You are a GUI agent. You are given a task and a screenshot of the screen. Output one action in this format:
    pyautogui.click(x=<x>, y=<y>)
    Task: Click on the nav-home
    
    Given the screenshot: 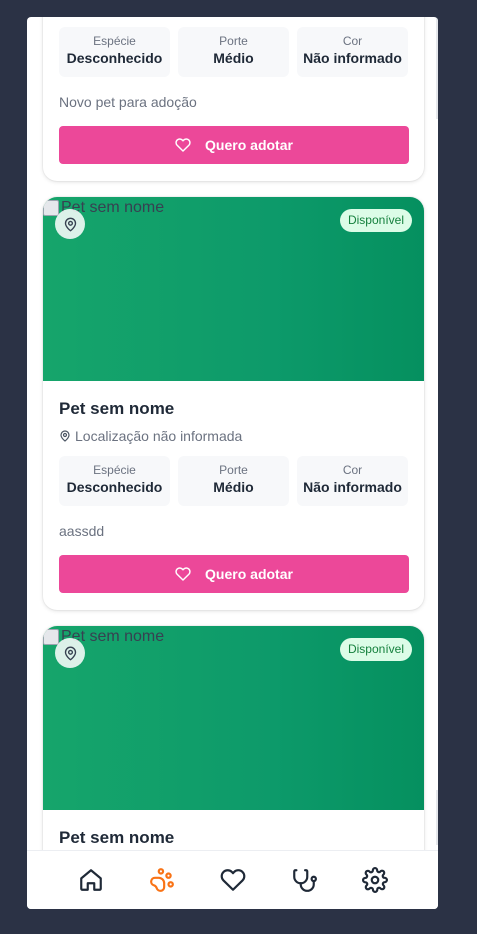 What is the action you would take?
    pyautogui.click(x=91, y=880)
    